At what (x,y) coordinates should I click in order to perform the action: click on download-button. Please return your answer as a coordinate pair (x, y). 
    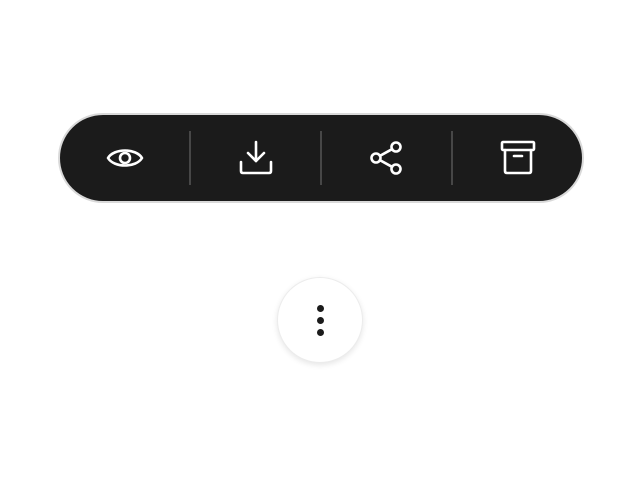
    Looking at the image, I should click on (255, 158).